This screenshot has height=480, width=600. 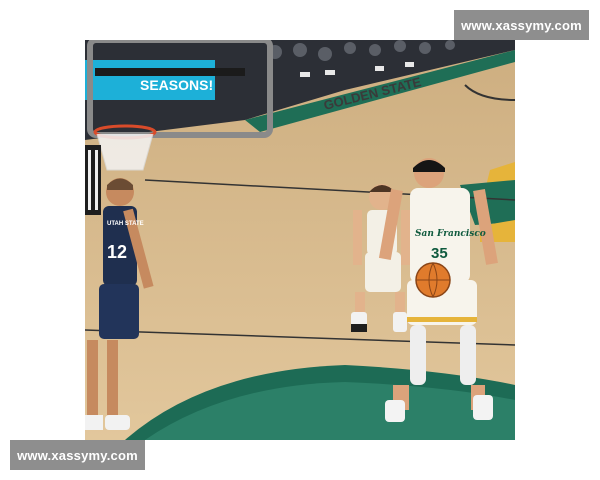 I want to click on banner-text: SEASONS!, so click(x=176, y=85).